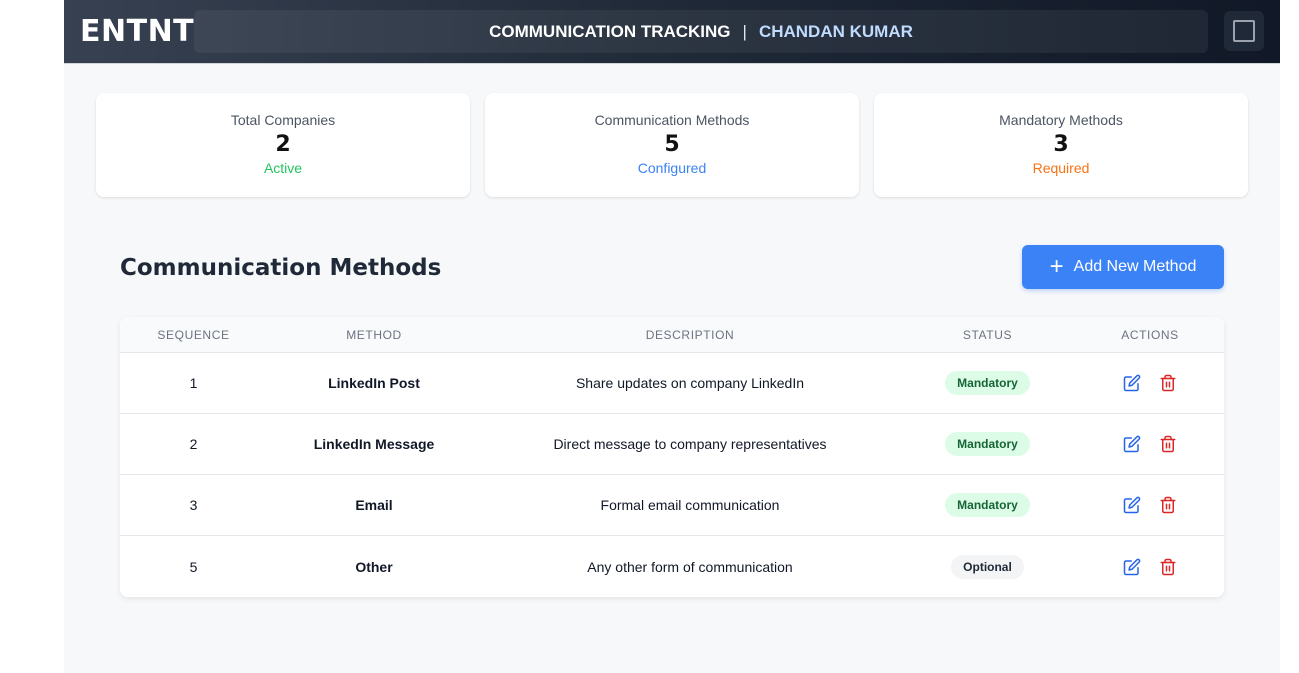 The width and height of the screenshot is (1299, 673). I want to click on stat-card-communication-methods: Communication Methods 5 Configured, so click(672, 145).